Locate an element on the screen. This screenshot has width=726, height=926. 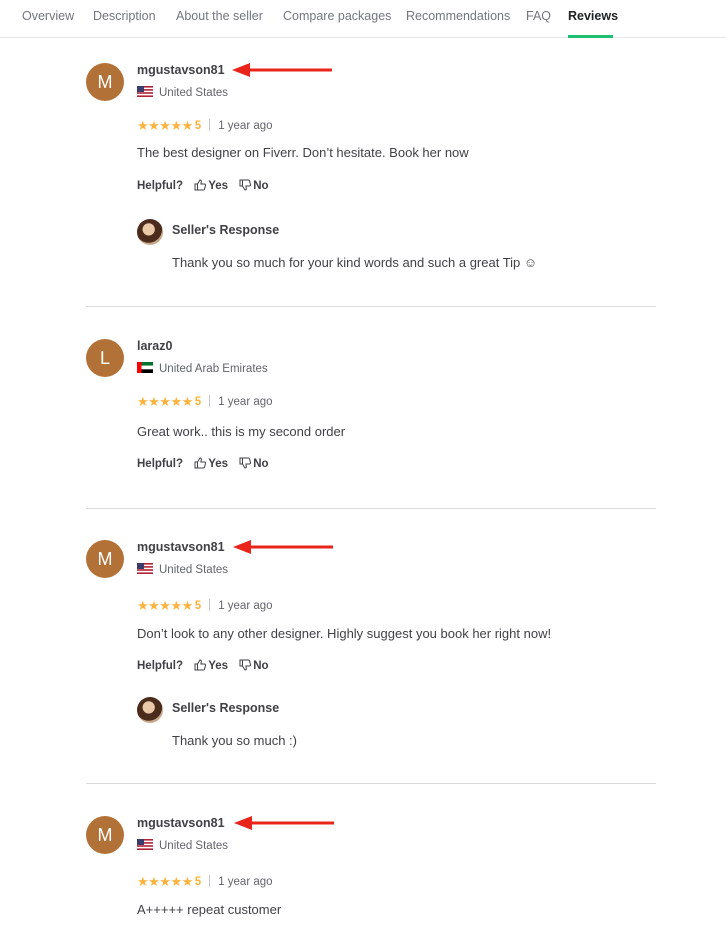
review-text: A+++++ repeat customer is located at coordinates (209, 909).